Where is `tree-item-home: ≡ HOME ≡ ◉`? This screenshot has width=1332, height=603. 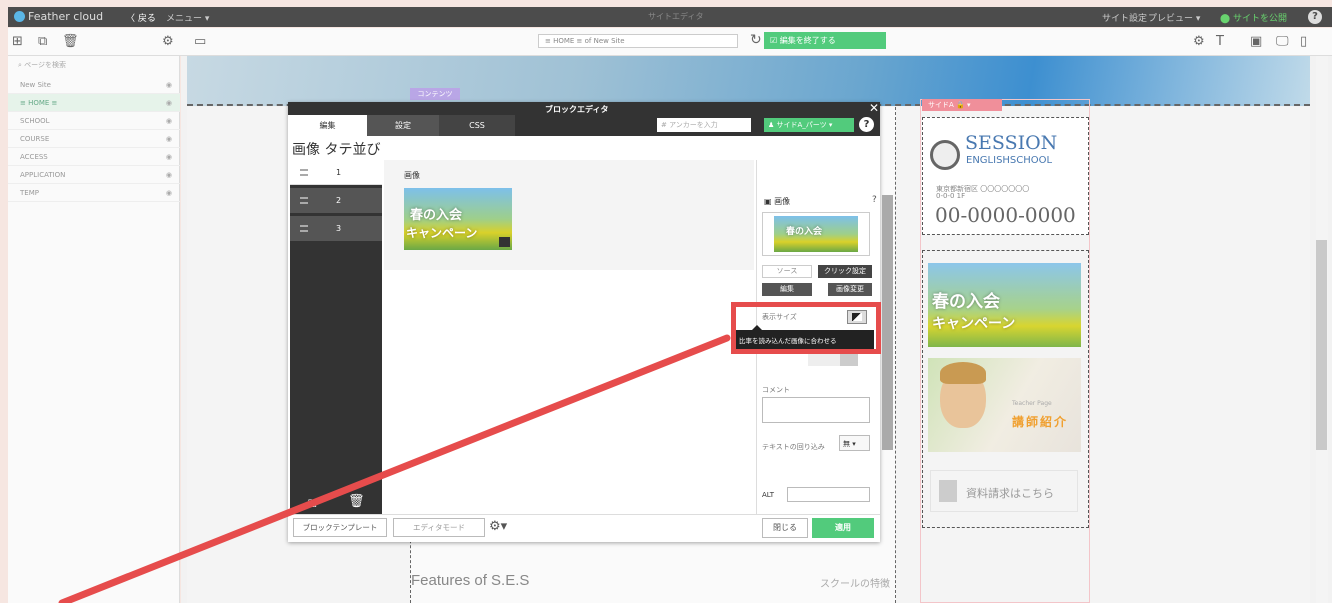
tree-item-home: ≡ HOME ≡ ◉ is located at coordinates (94, 103).